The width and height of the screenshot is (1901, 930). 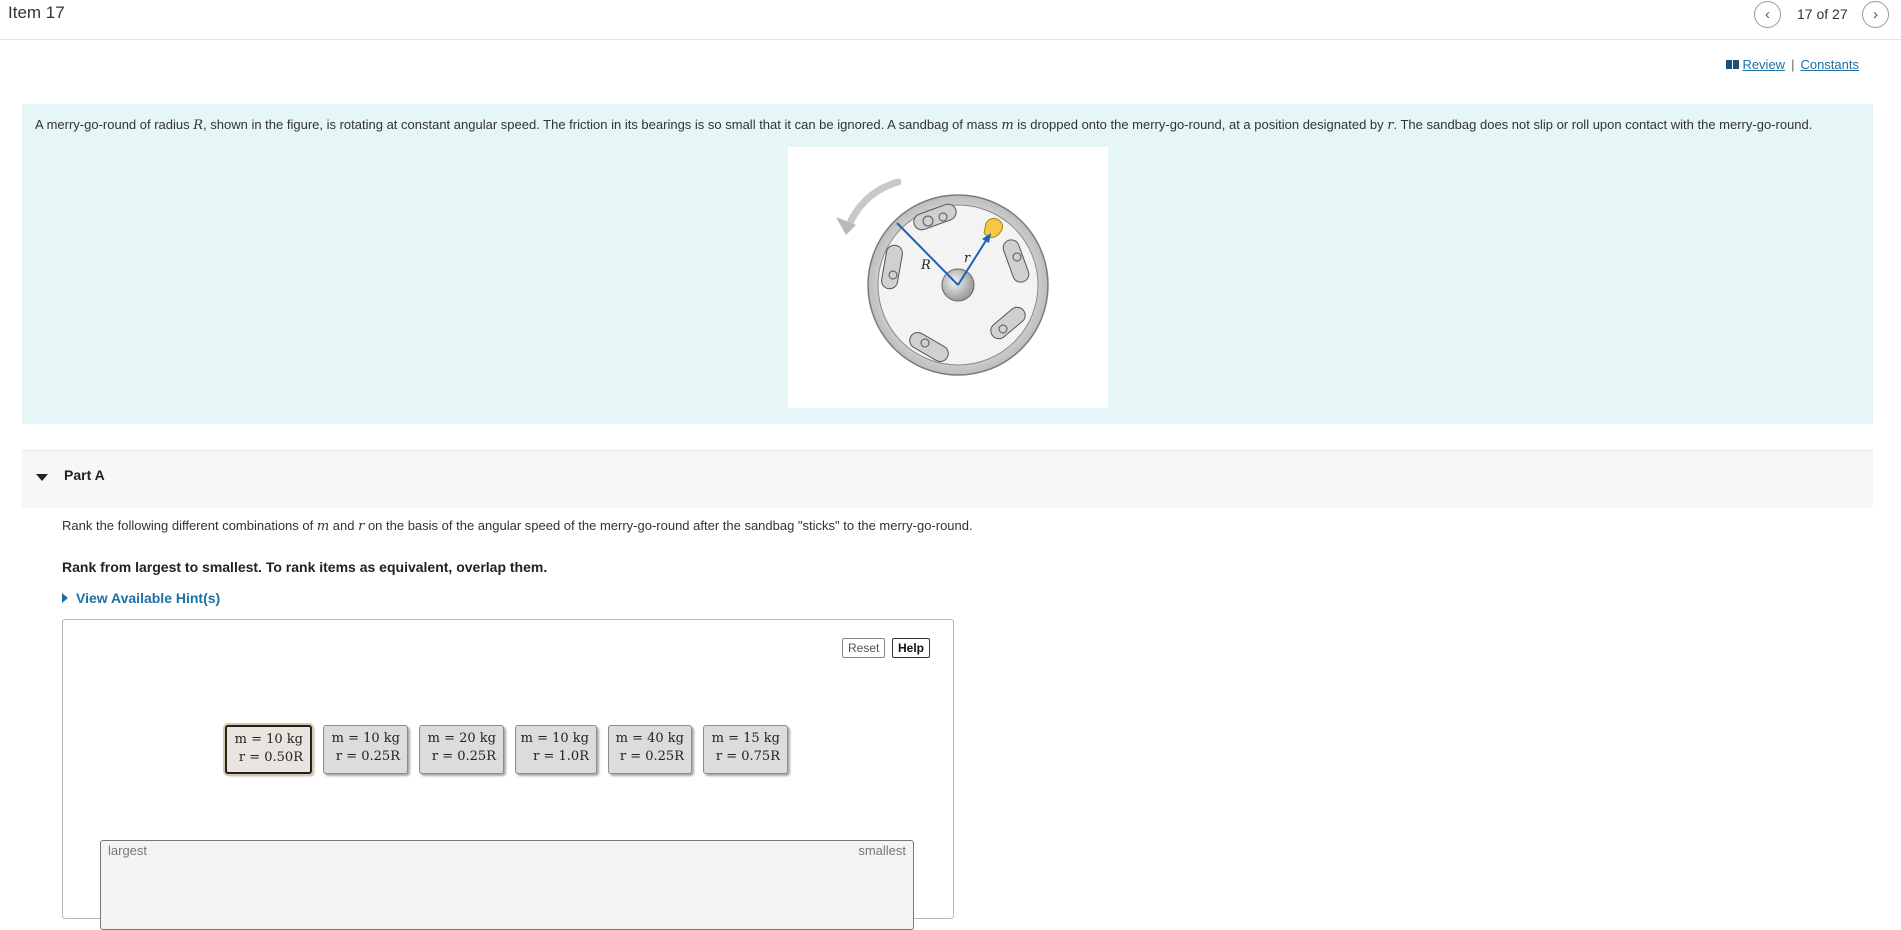 What do you see at coordinates (1733, 64) in the screenshot?
I see `book-icon` at bounding box center [1733, 64].